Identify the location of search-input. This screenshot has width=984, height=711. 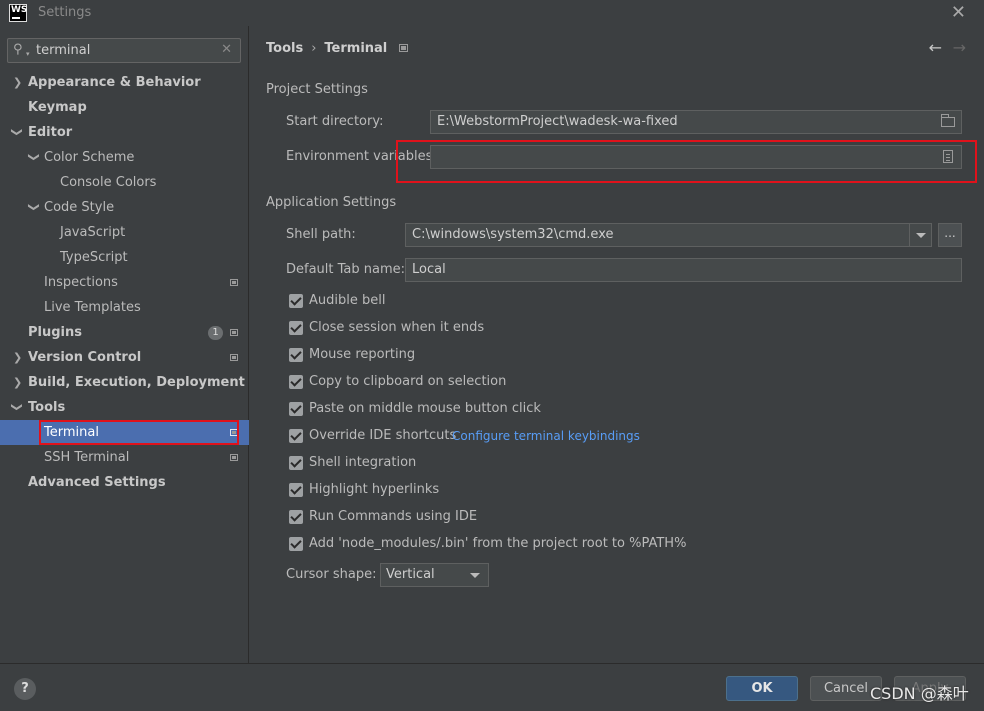
(126, 50).